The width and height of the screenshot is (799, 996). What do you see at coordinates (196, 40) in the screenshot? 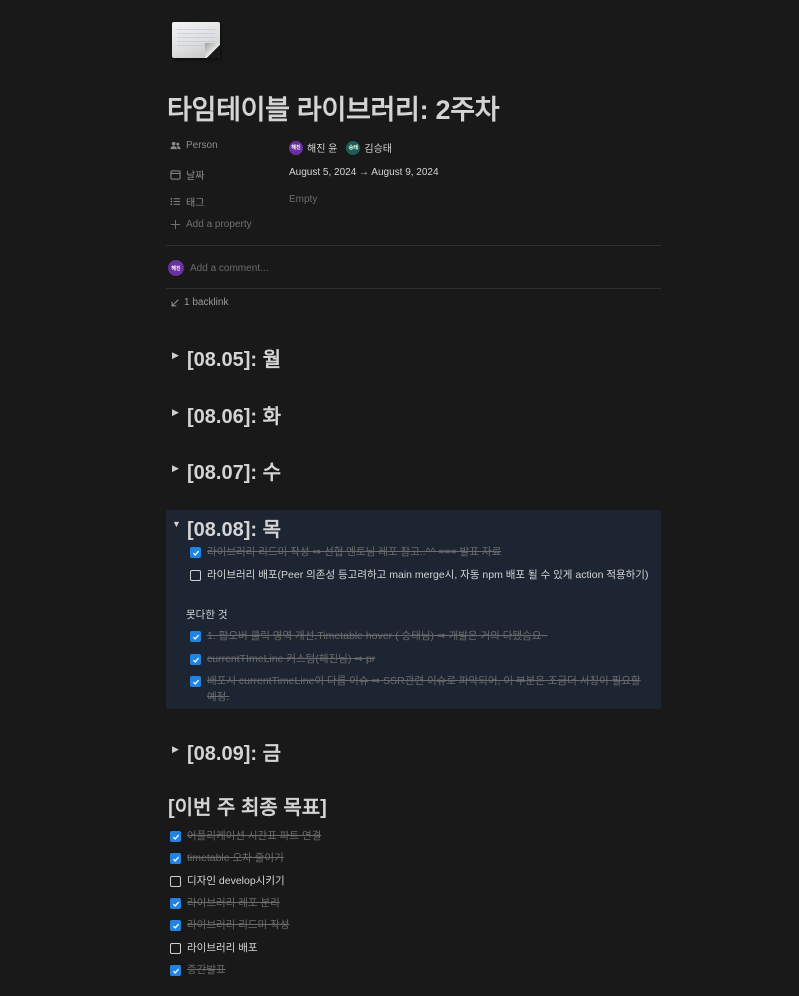
I see `page-icon` at bounding box center [196, 40].